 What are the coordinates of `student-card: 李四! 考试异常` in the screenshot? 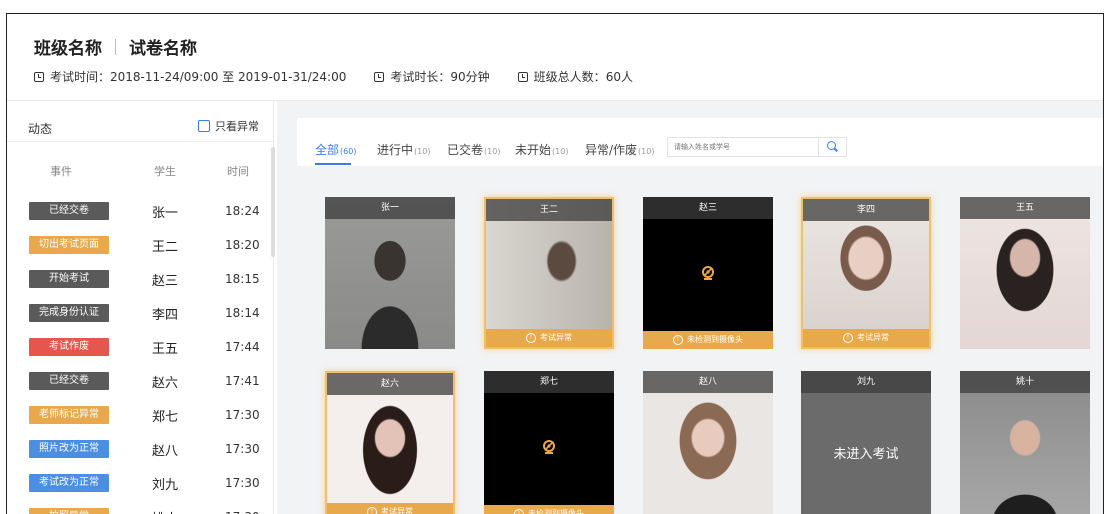 It's located at (866, 273).